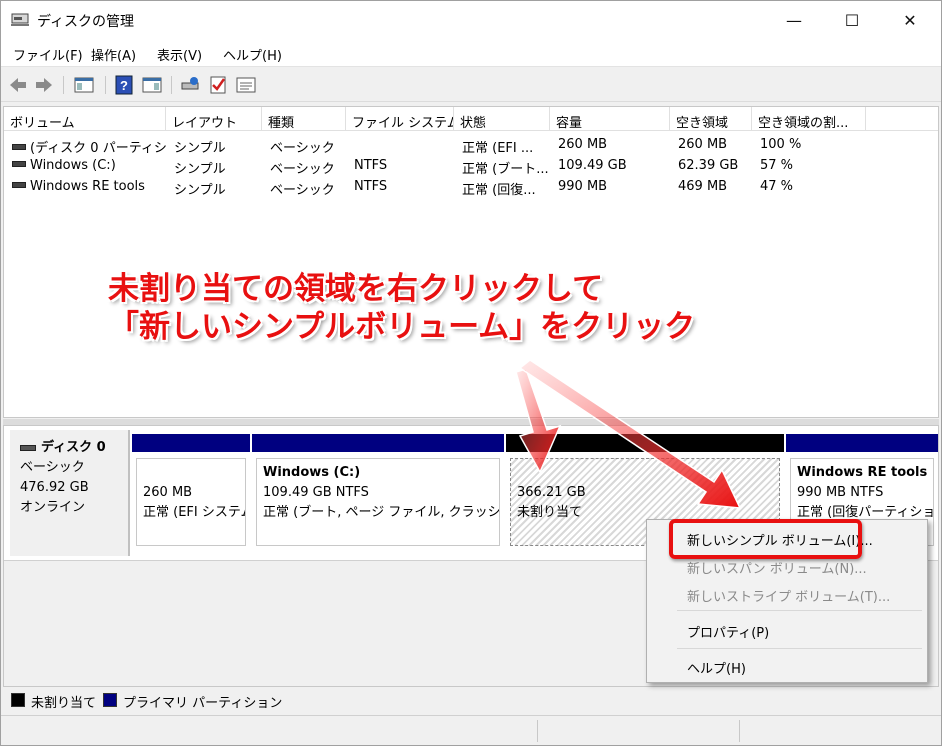 The width and height of the screenshot is (942, 746). Describe the element at coordinates (18, 85) in the screenshot. I see `back-icon` at that location.